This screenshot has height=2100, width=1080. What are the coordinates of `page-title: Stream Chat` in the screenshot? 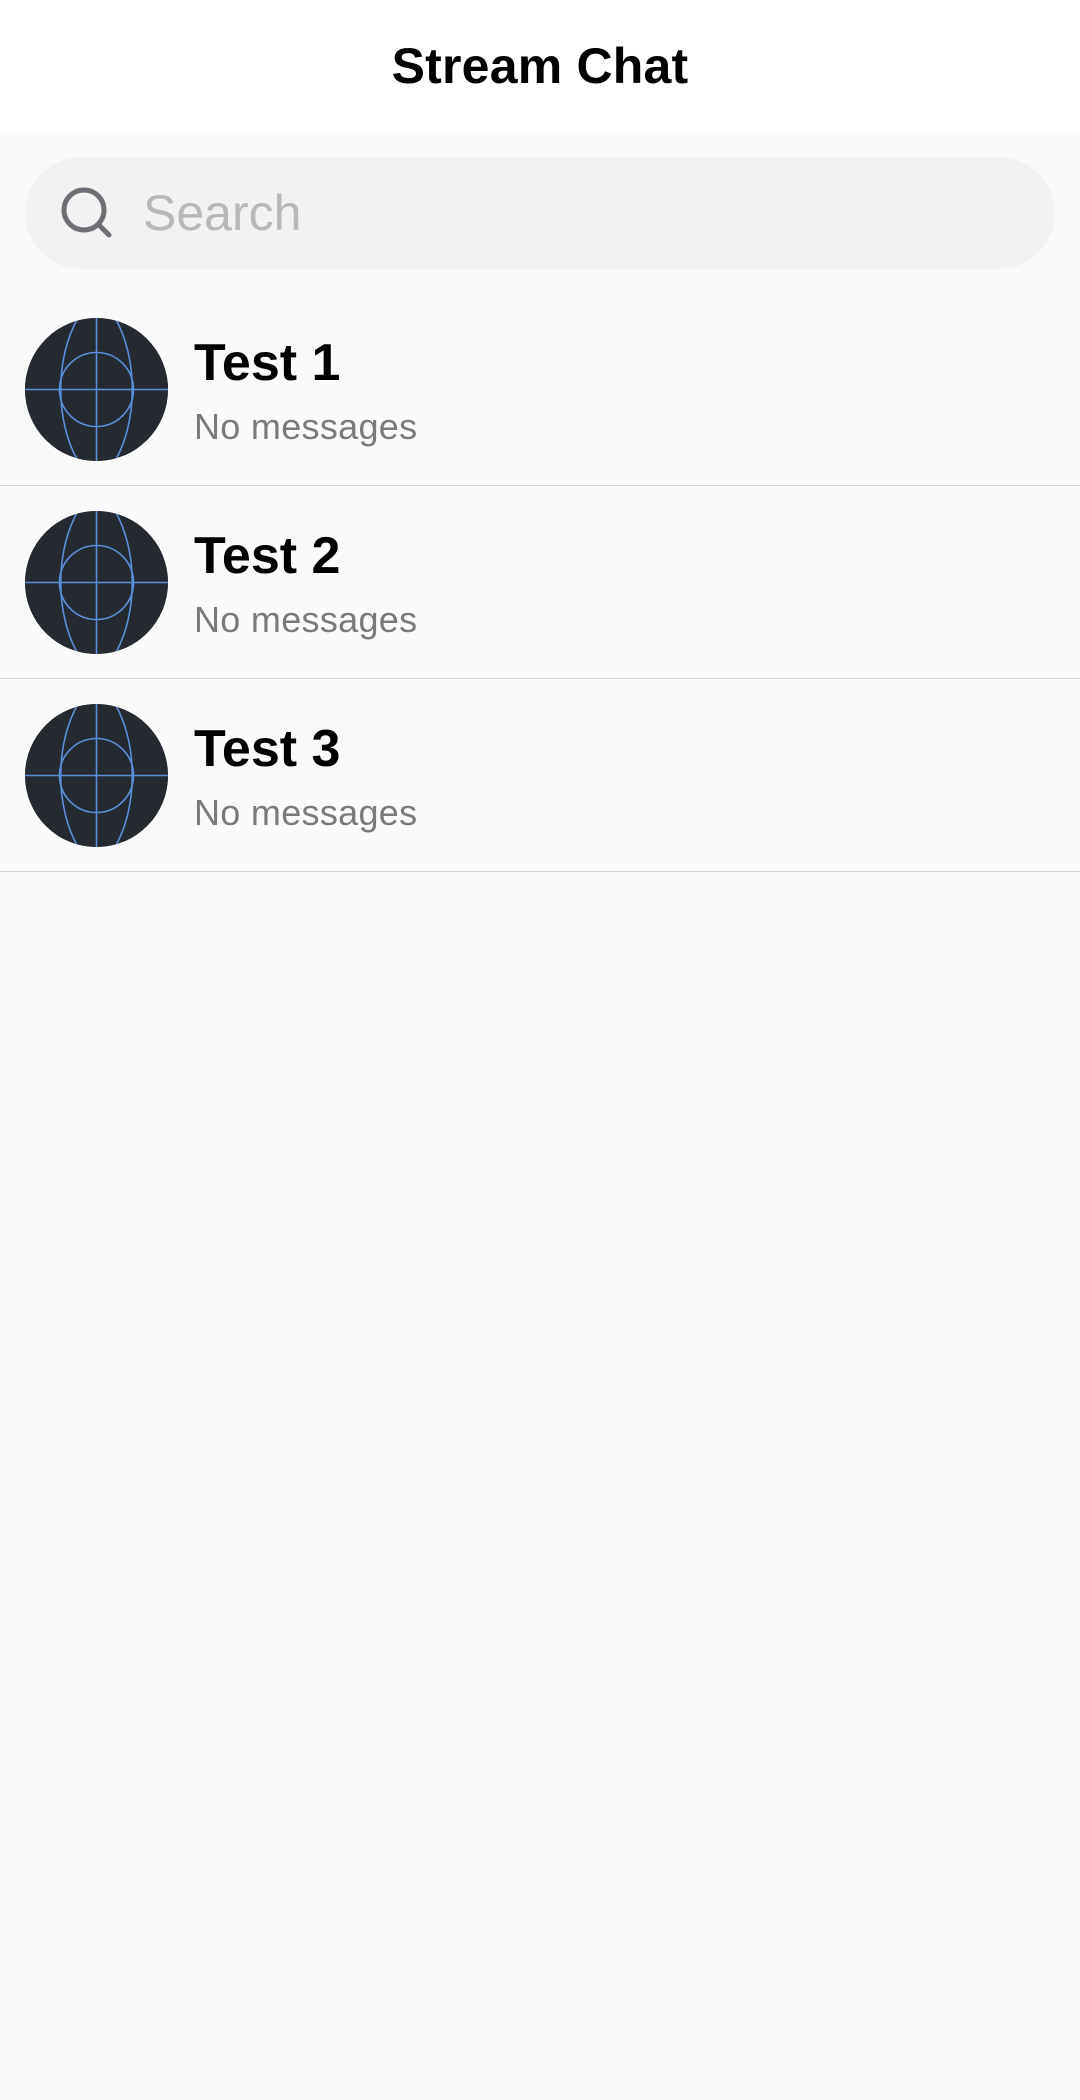 It's located at (540, 66).